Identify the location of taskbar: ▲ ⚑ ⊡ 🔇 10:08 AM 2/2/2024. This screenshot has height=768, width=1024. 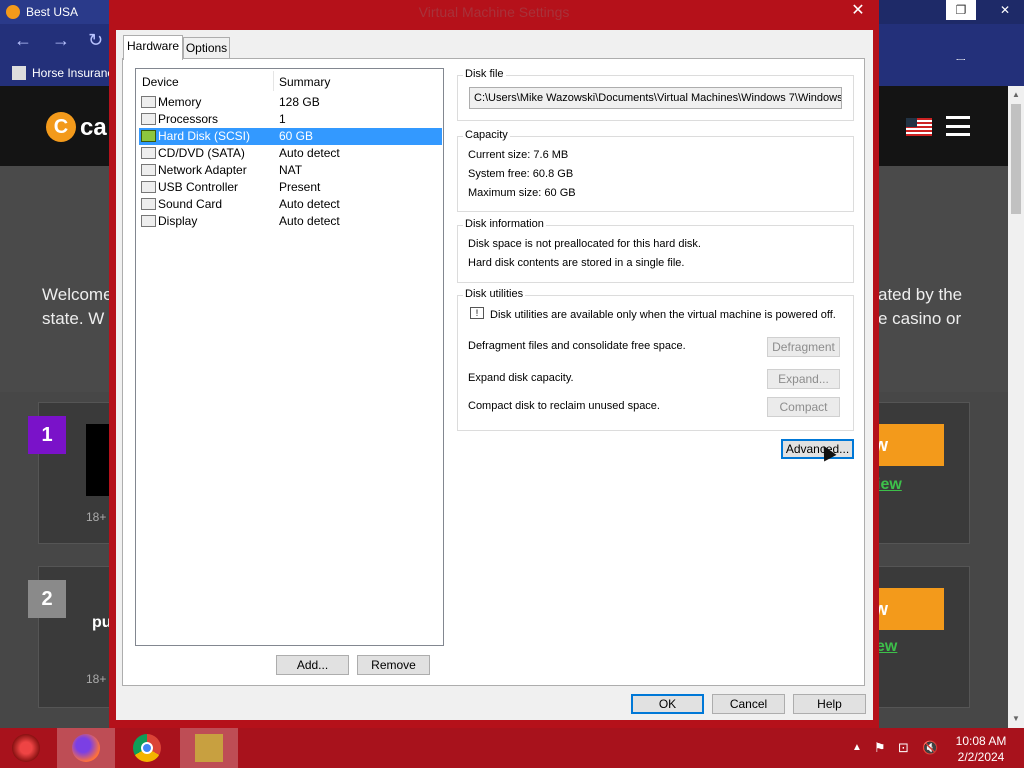
(512, 748).